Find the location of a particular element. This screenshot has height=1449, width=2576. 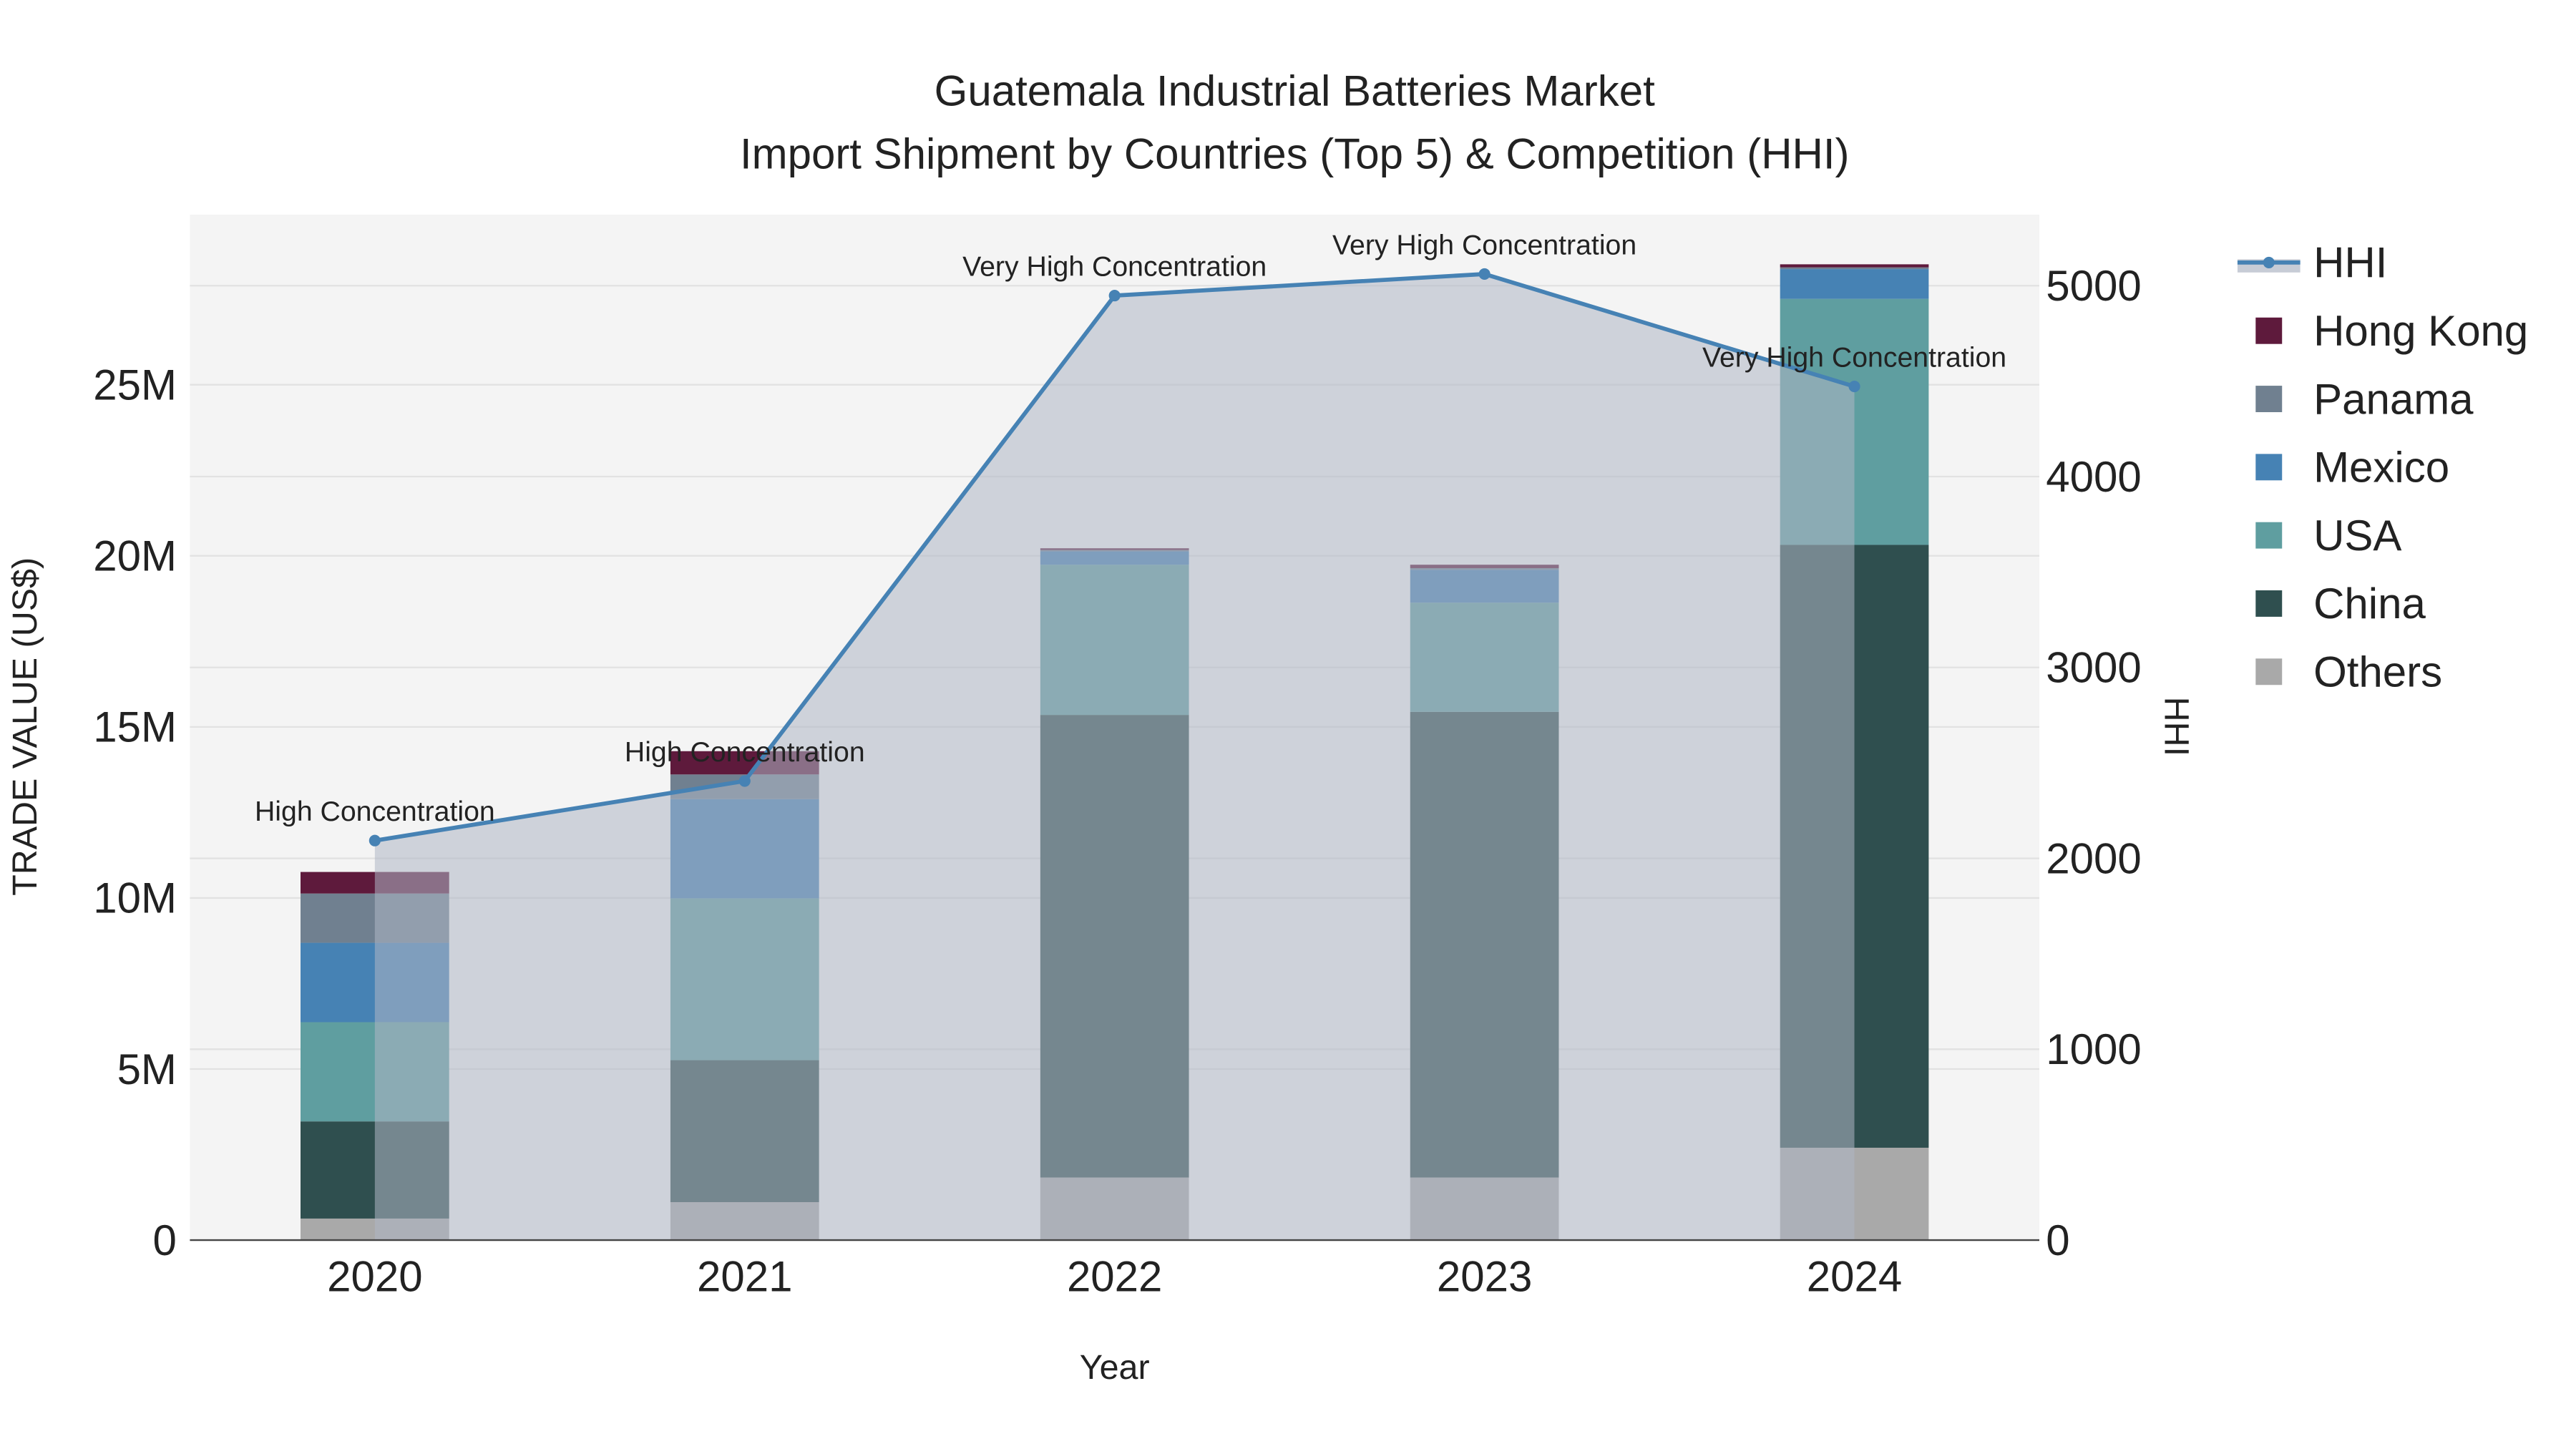

y-tick-label: 0 is located at coordinates (165, 1240).